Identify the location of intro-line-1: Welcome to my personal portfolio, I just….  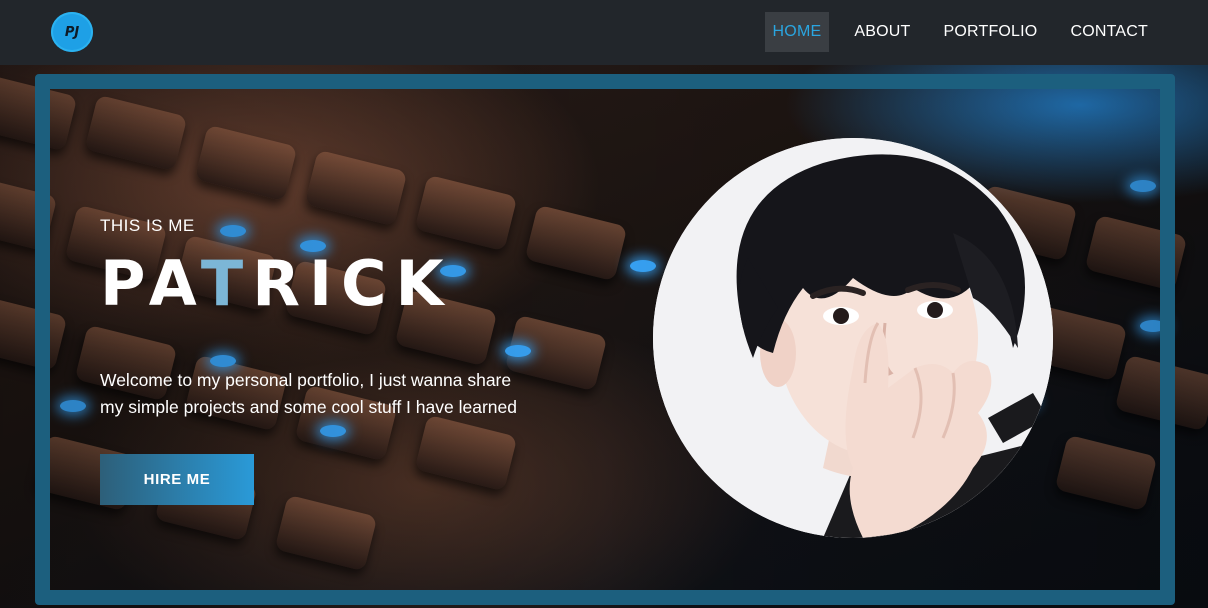
(306, 380).